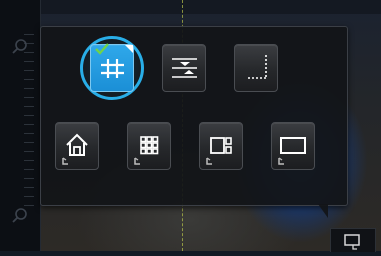 Image resolution: width=381 pixels, height=256 pixels. I want to click on popup-pointer, so click(323, 211).